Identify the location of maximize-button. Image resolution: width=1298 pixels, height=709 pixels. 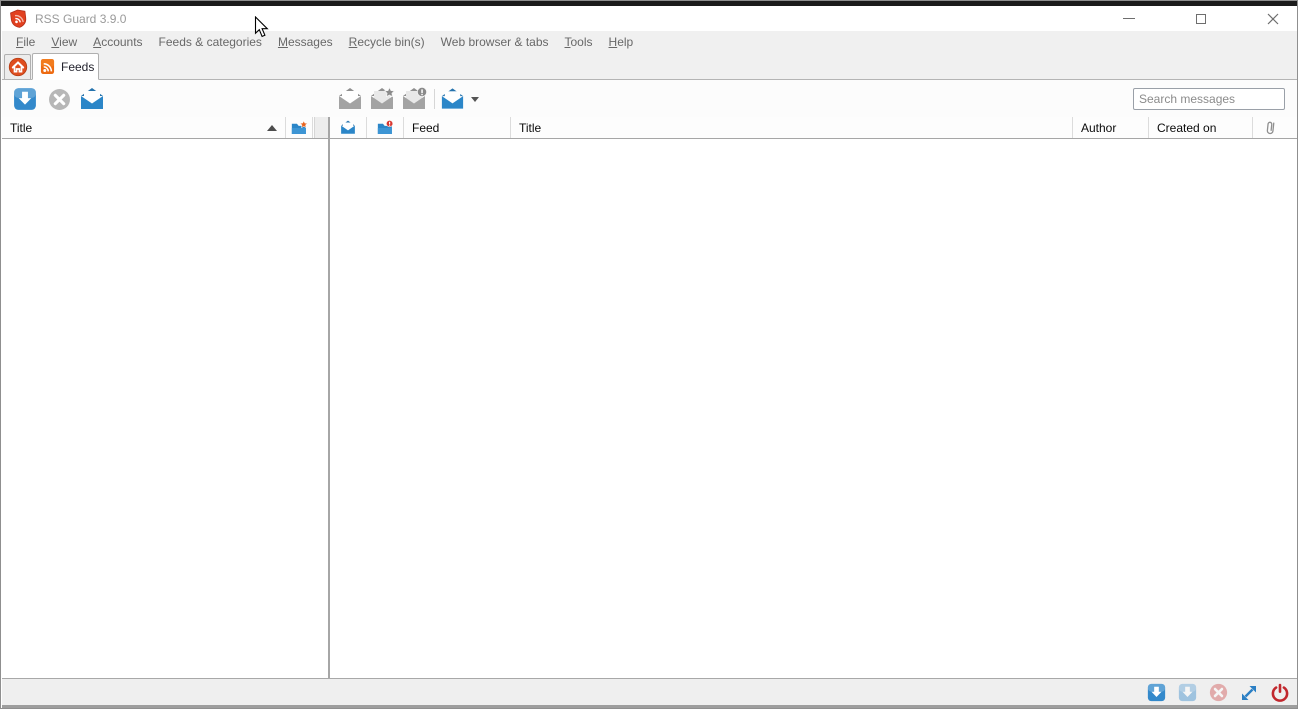
(1201, 19).